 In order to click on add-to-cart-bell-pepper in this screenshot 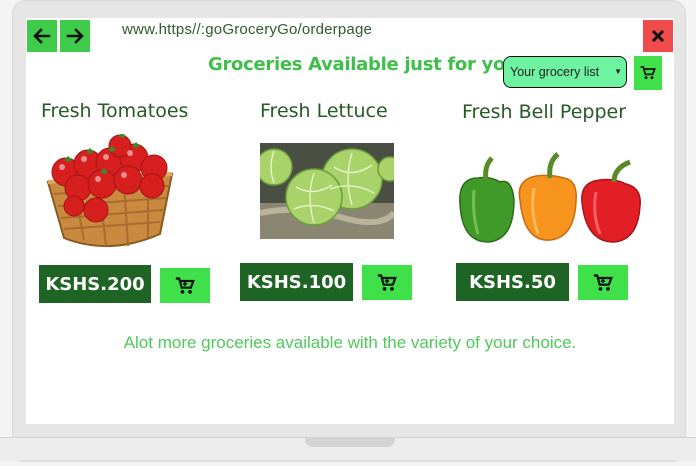, I will do `click(603, 282)`.